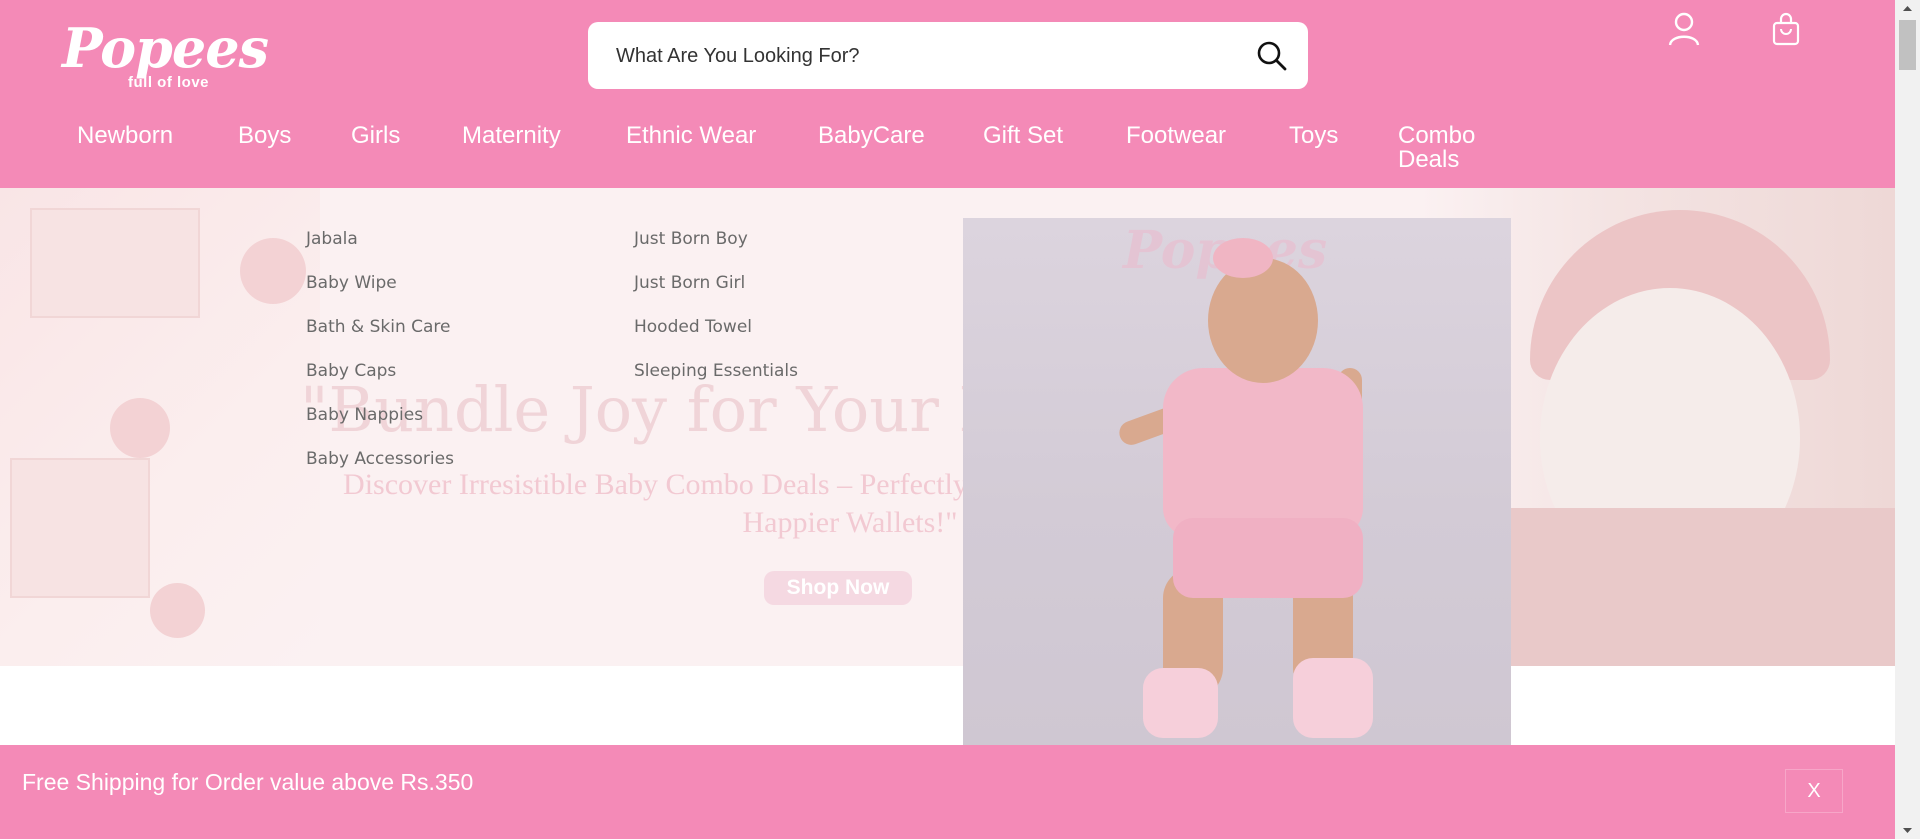  I want to click on menu-link-bath-skin-care: Bath & Skin Care, so click(380, 338).